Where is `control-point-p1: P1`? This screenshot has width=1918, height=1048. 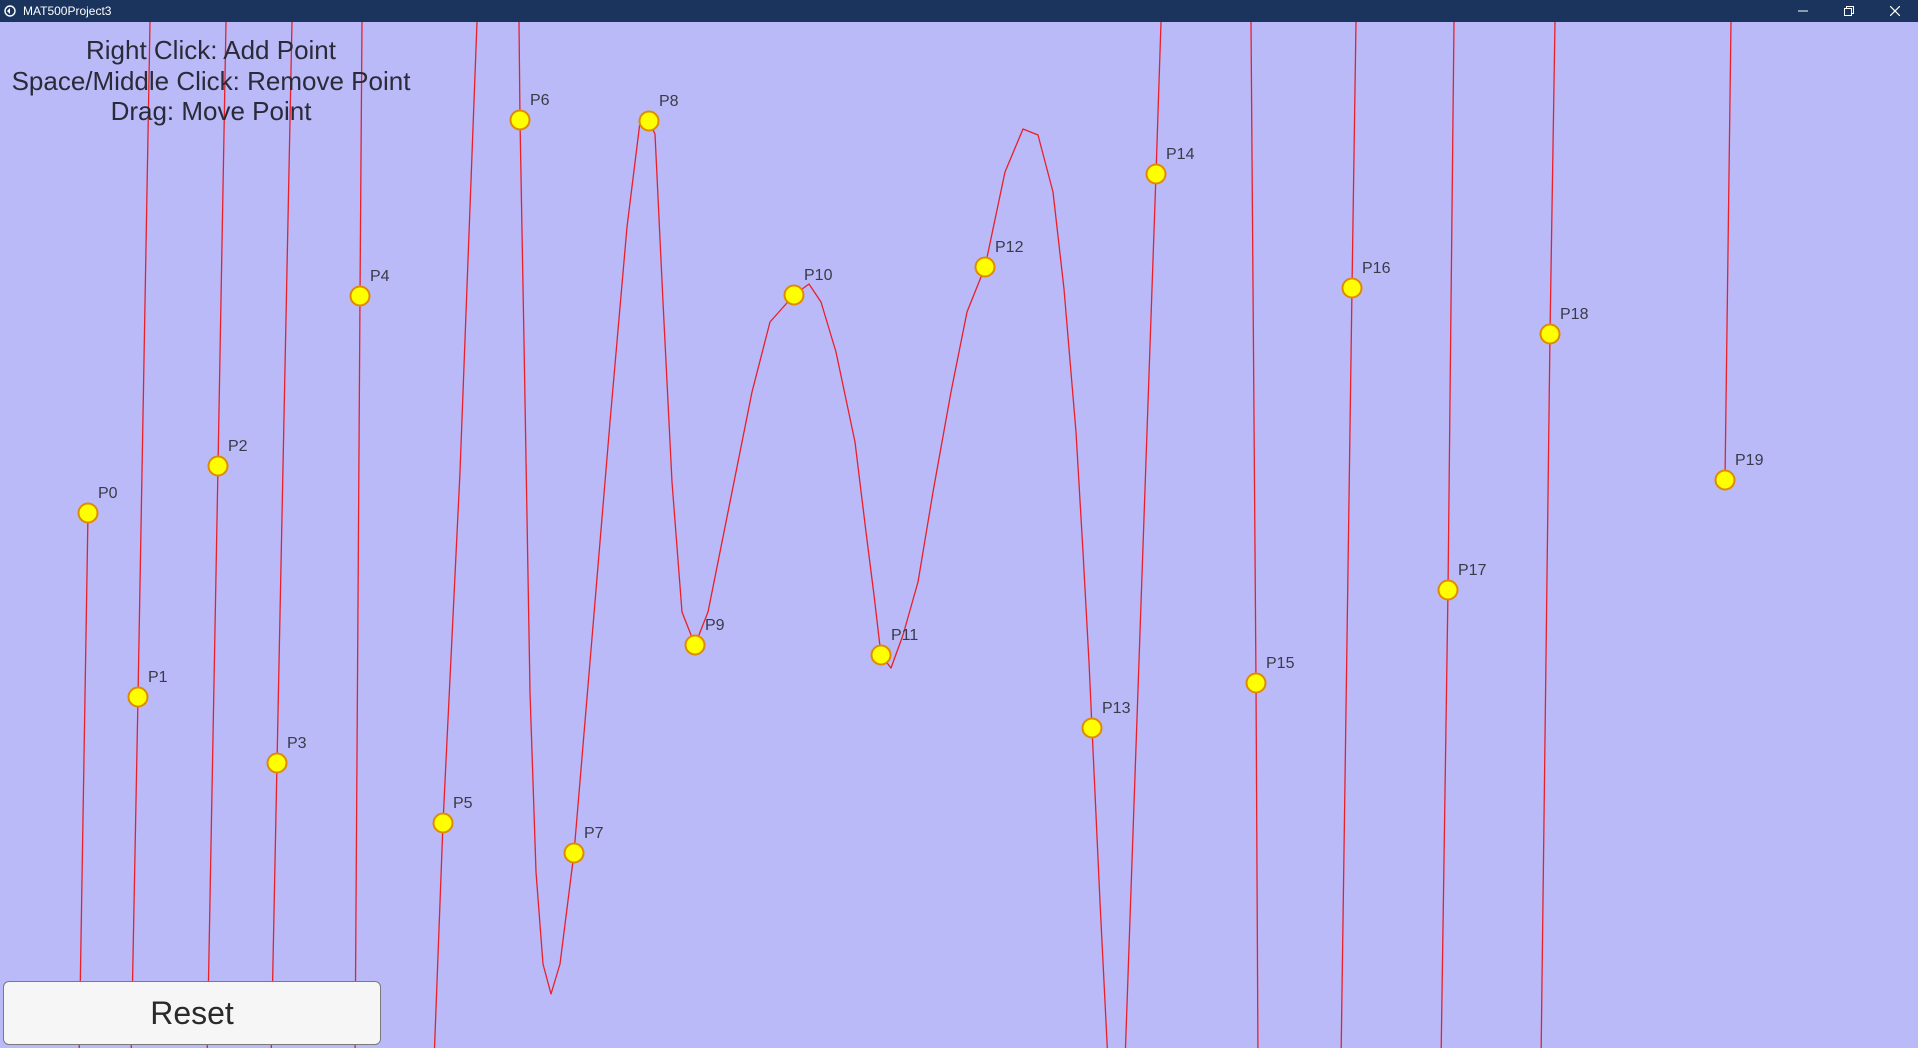
control-point-p1: P1 is located at coordinates (147, 688).